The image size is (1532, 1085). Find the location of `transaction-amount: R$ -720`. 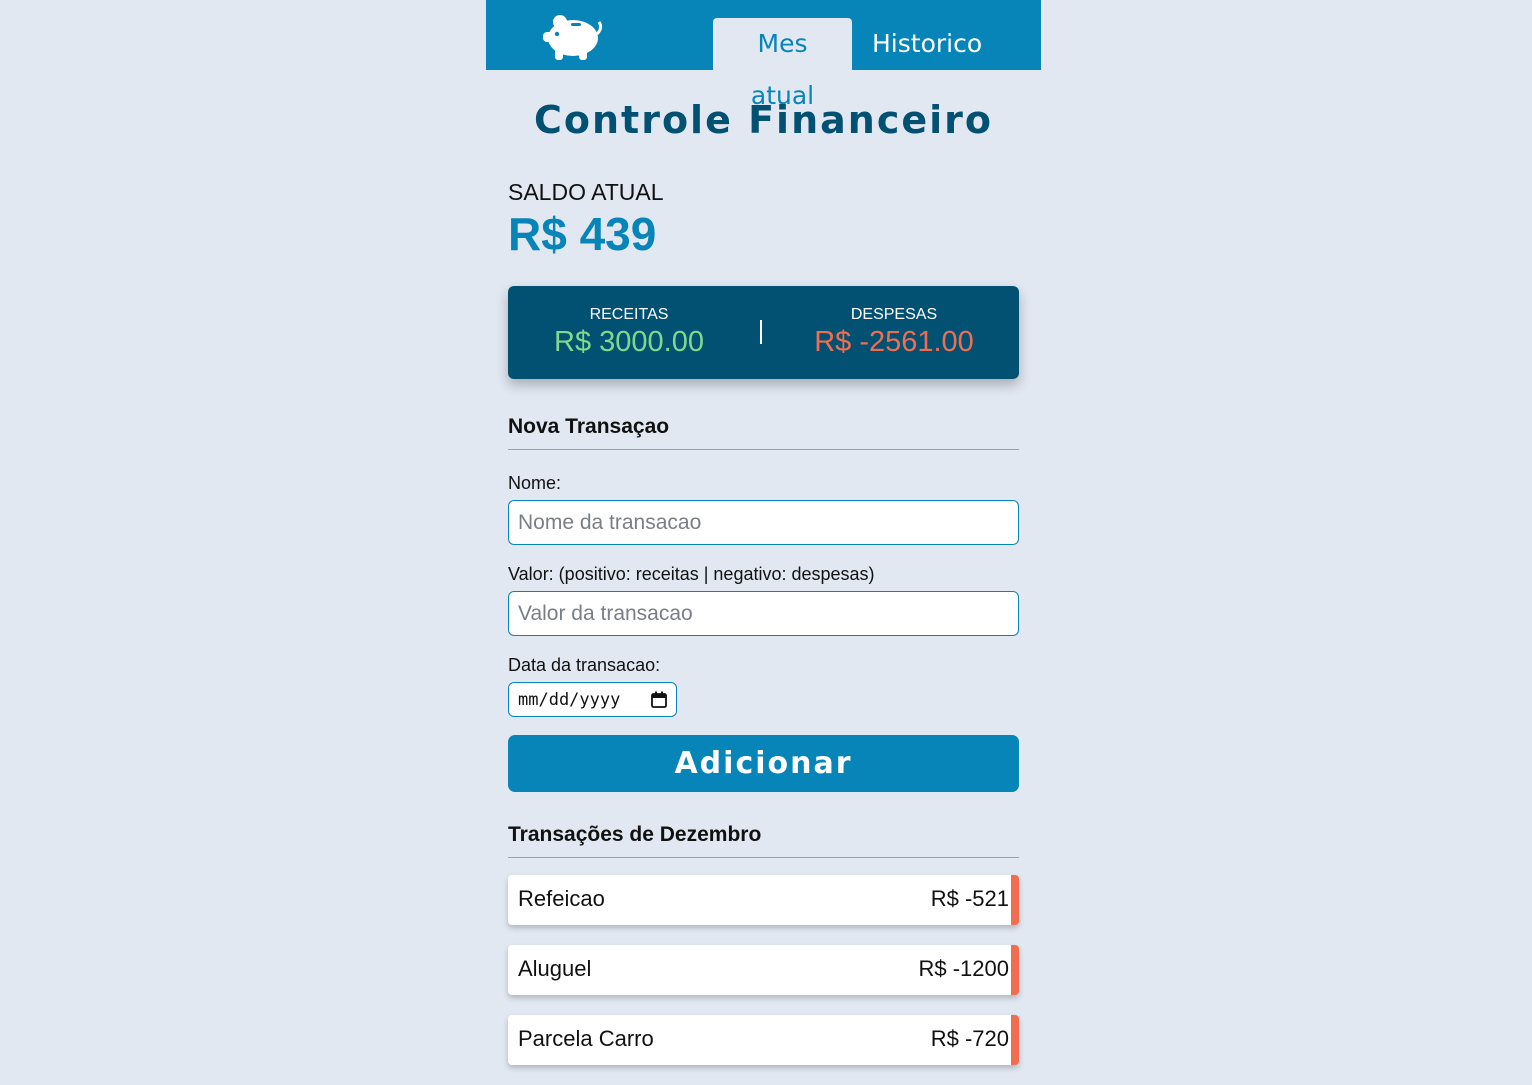

transaction-amount: R$ -720 is located at coordinates (969, 1038).